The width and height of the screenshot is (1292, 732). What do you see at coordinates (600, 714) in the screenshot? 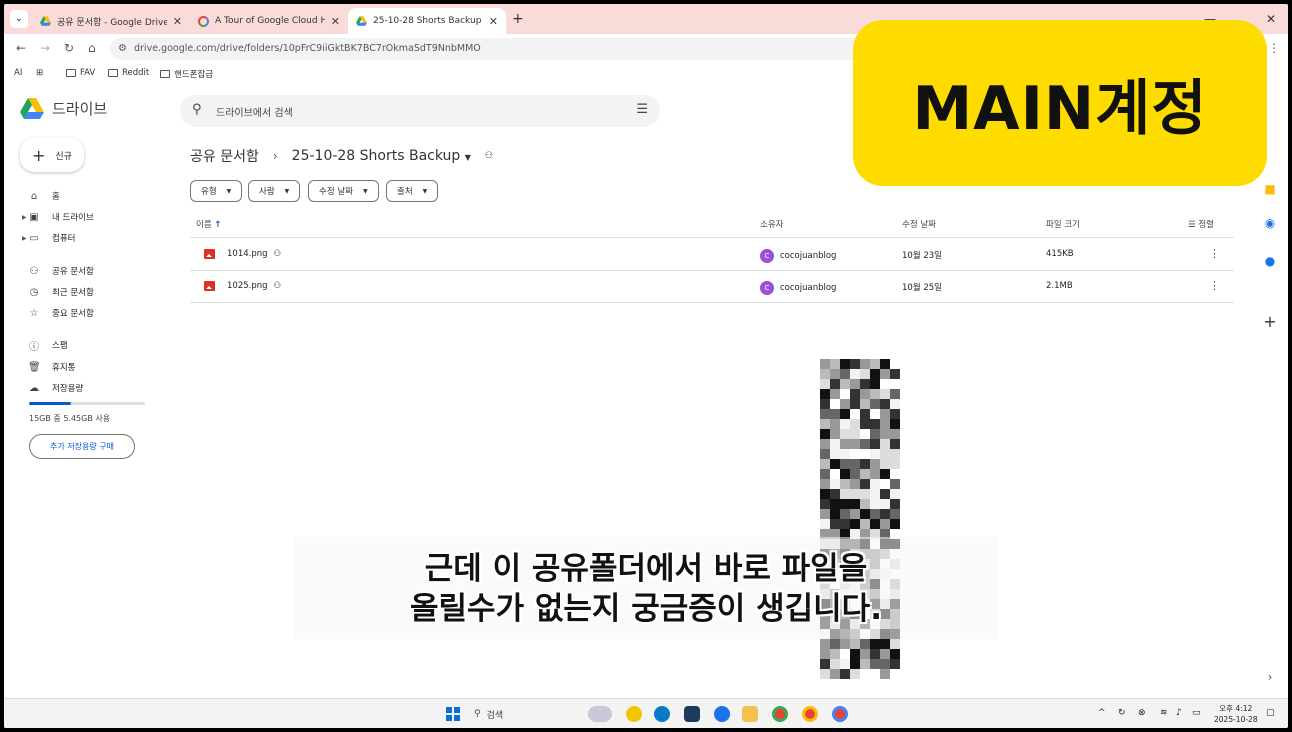
I see `widget-icon` at bounding box center [600, 714].